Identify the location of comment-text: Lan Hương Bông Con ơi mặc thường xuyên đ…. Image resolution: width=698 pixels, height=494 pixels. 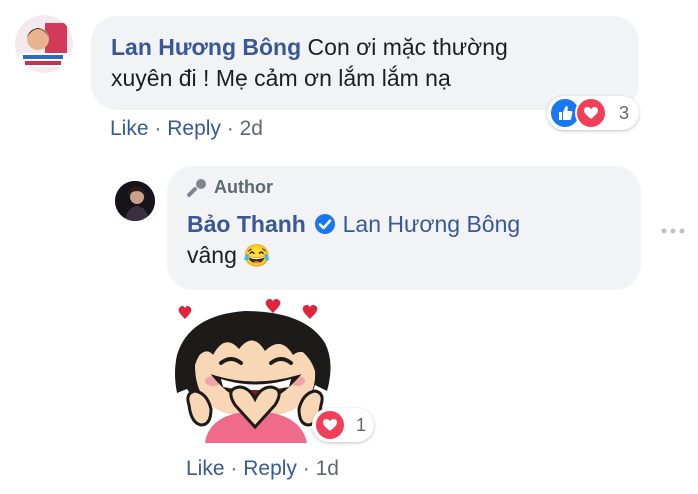
(371, 63).